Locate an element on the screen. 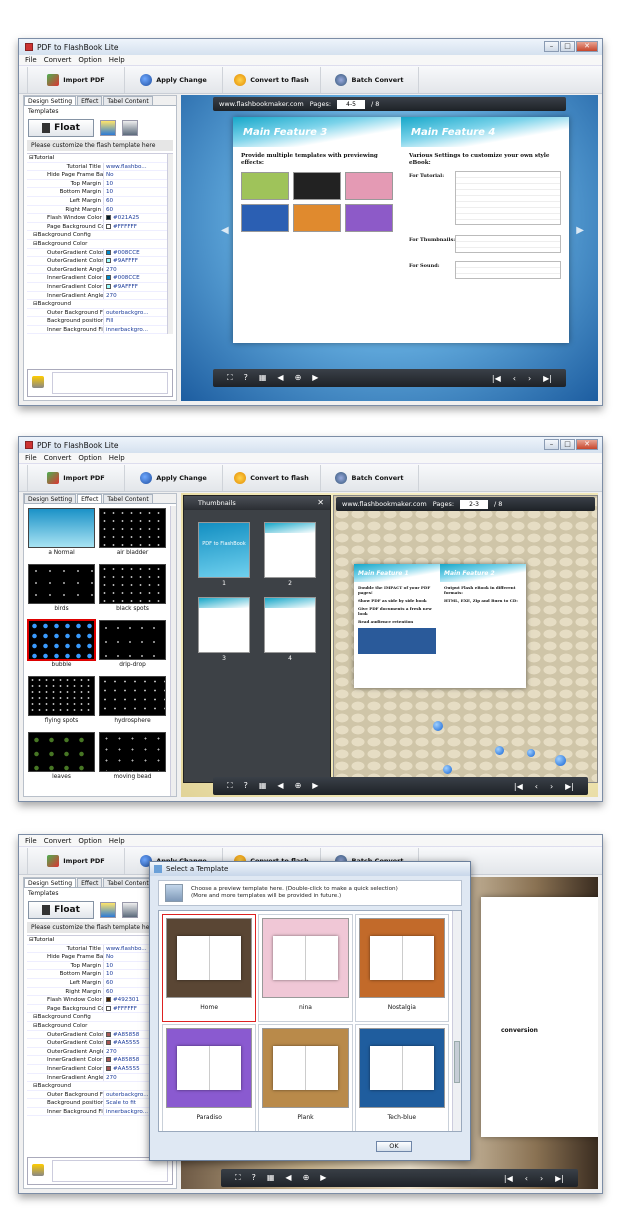 The image size is (620, 1219). property-row: Right Margin 60 is located at coordinates (100, 210).